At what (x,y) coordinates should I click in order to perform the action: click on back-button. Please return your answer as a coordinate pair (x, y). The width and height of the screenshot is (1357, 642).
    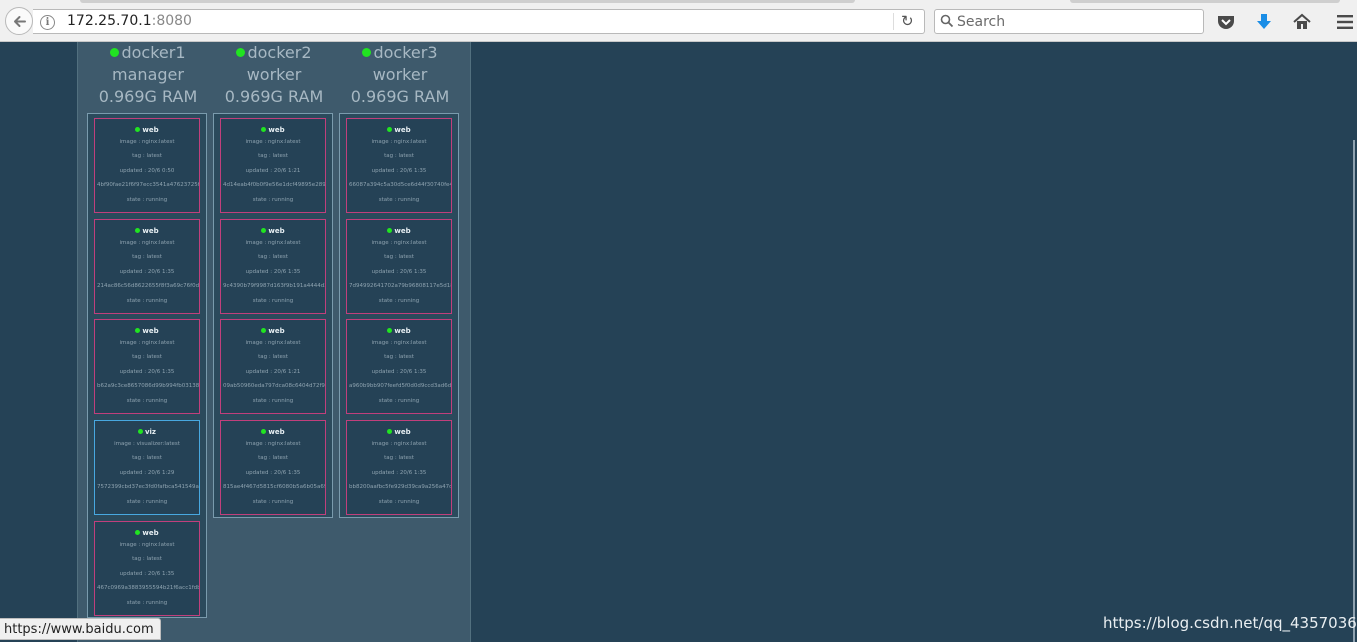
    Looking at the image, I should click on (19, 21).